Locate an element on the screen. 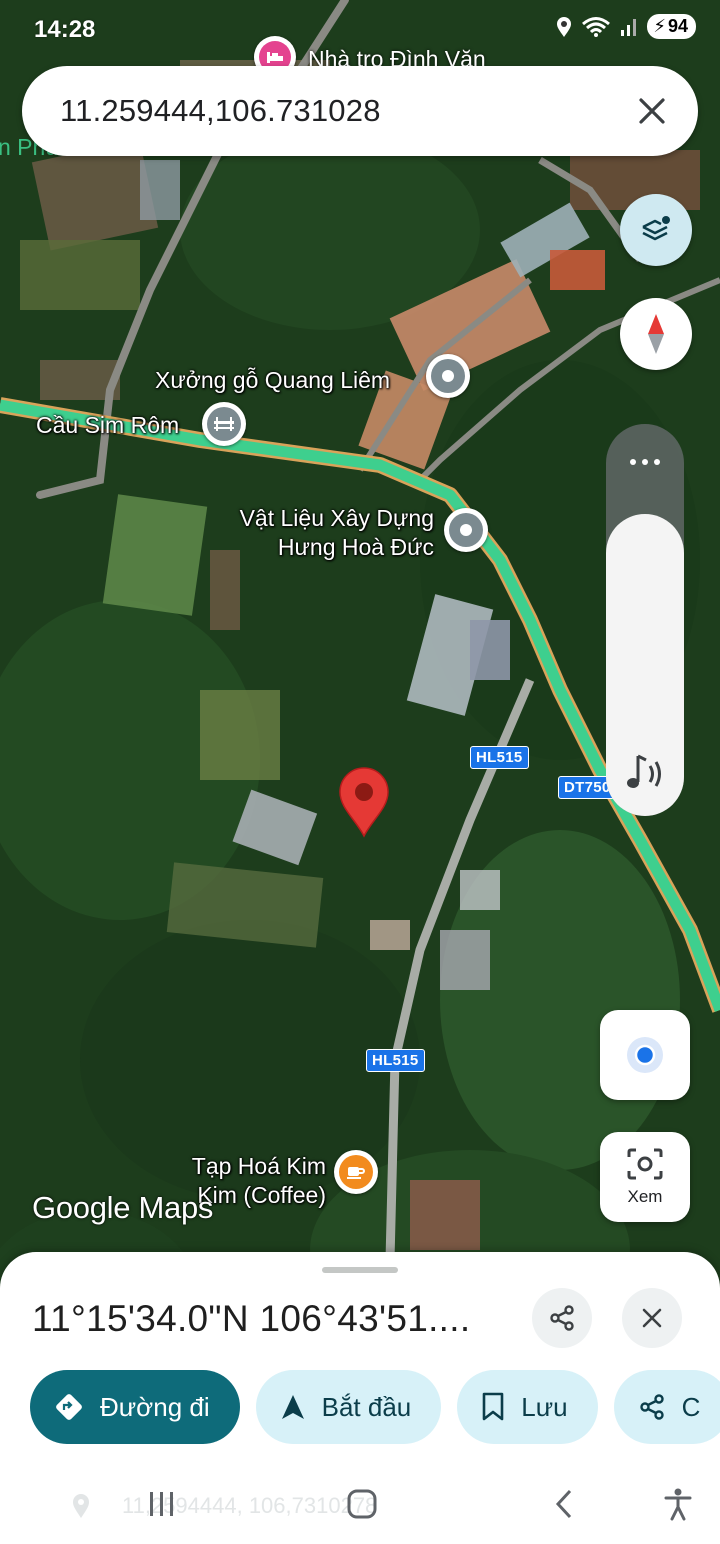  bridge-poi-icon is located at coordinates (224, 424).